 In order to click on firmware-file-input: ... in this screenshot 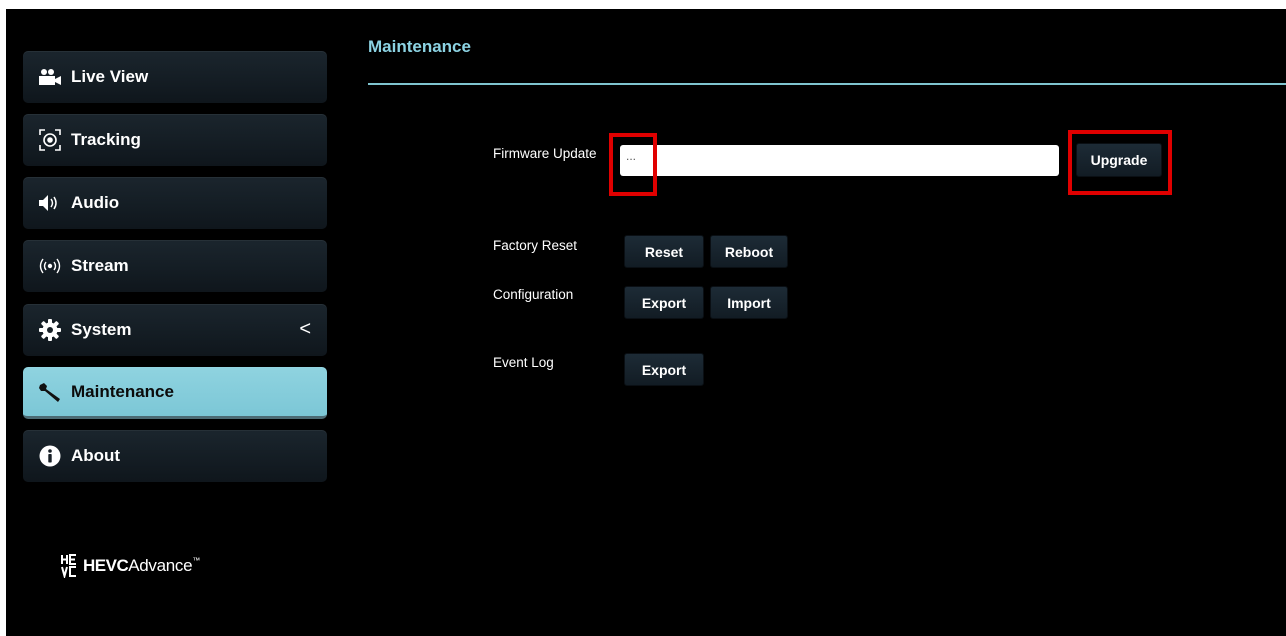, I will do `click(839, 160)`.